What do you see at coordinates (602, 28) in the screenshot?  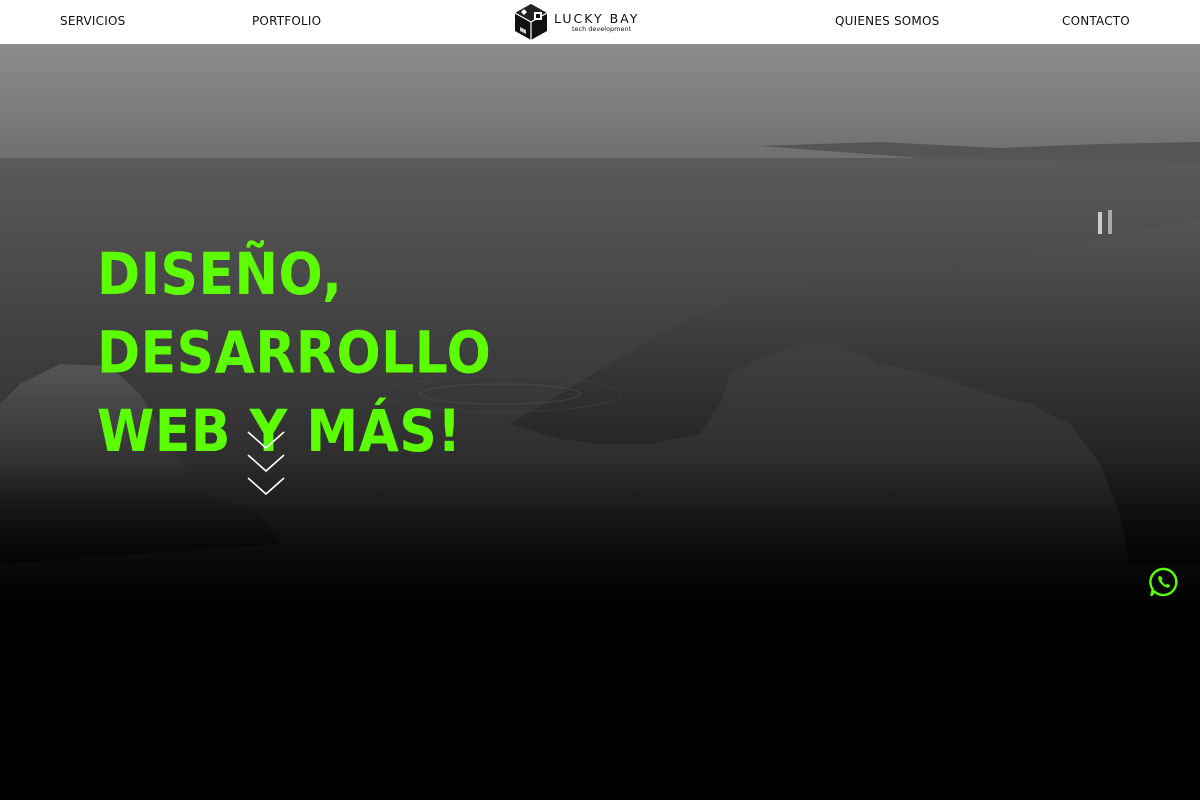 I see `logo-tagline: tech development` at bounding box center [602, 28].